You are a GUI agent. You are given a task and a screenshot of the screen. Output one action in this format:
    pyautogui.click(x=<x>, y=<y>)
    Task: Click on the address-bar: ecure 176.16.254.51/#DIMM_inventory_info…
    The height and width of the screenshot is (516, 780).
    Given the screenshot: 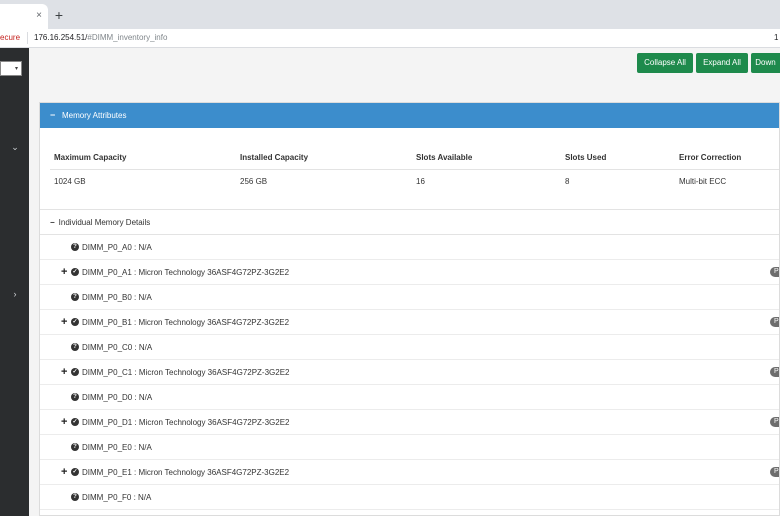 What is the action you would take?
    pyautogui.click(x=390, y=38)
    